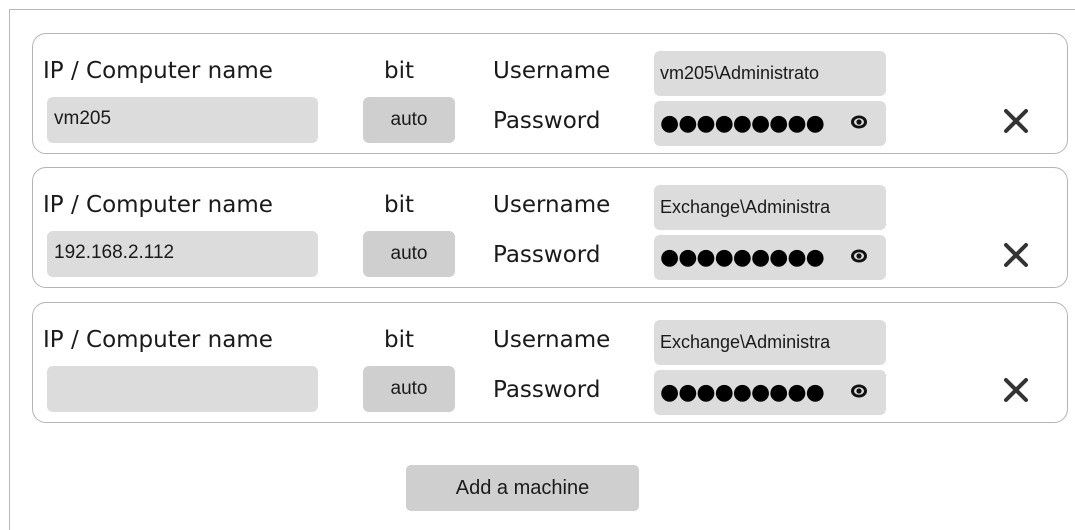  I want to click on add-machine-button: Add a machine, so click(522, 488).